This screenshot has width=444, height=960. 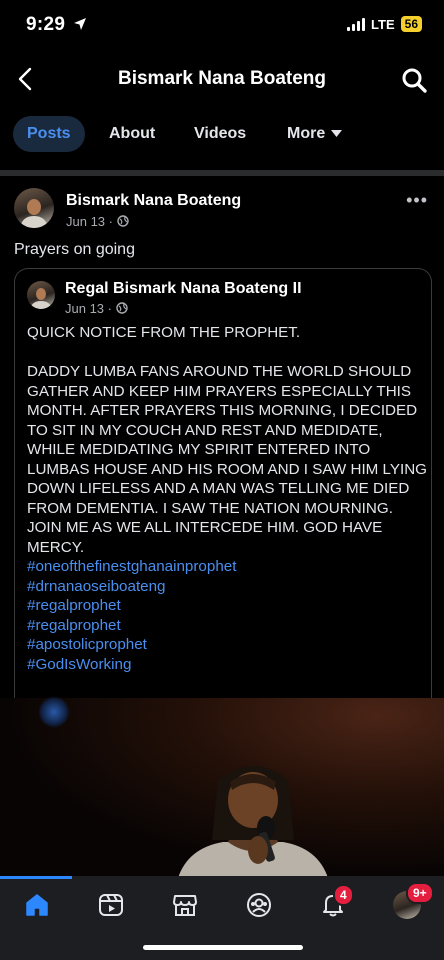 What do you see at coordinates (420, 893) in the screenshot?
I see `menu-badge: 9+` at bounding box center [420, 893].